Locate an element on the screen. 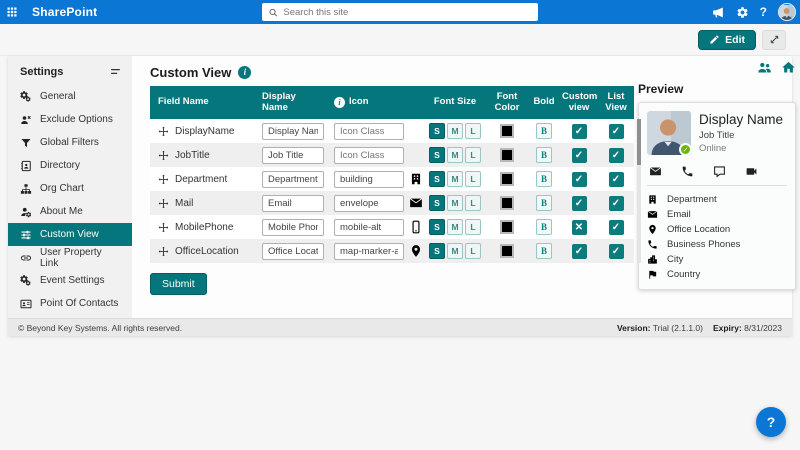 This screenshot has width=800, height=450. scrollbar-thumb is located at coordinates (639, 142).